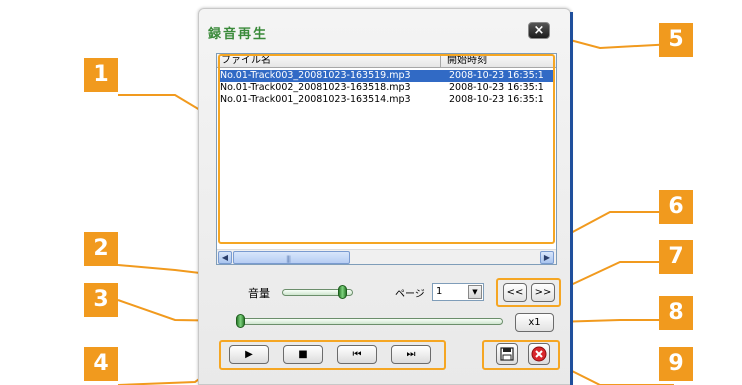  What do you see at coordinates (547, 257) in the screenshot?
I see `scroll-right-icon: ▶` at bounding box center [547, 257].